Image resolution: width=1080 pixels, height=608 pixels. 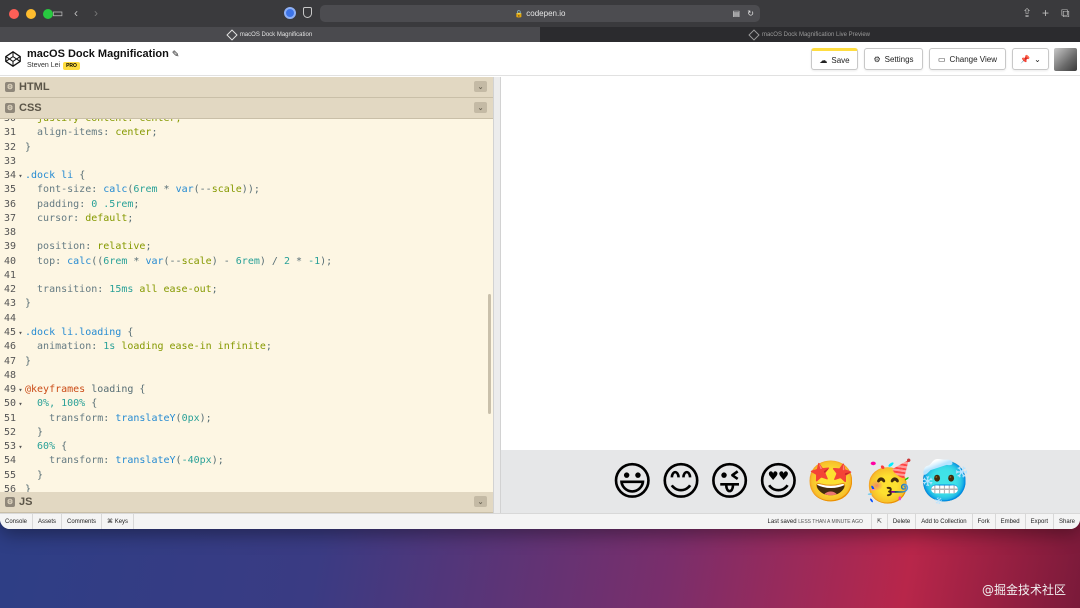 What do you see at coordinates (246, 162) in the screenshot?
I see `code-line: 33` at bounding box center [246, 162].